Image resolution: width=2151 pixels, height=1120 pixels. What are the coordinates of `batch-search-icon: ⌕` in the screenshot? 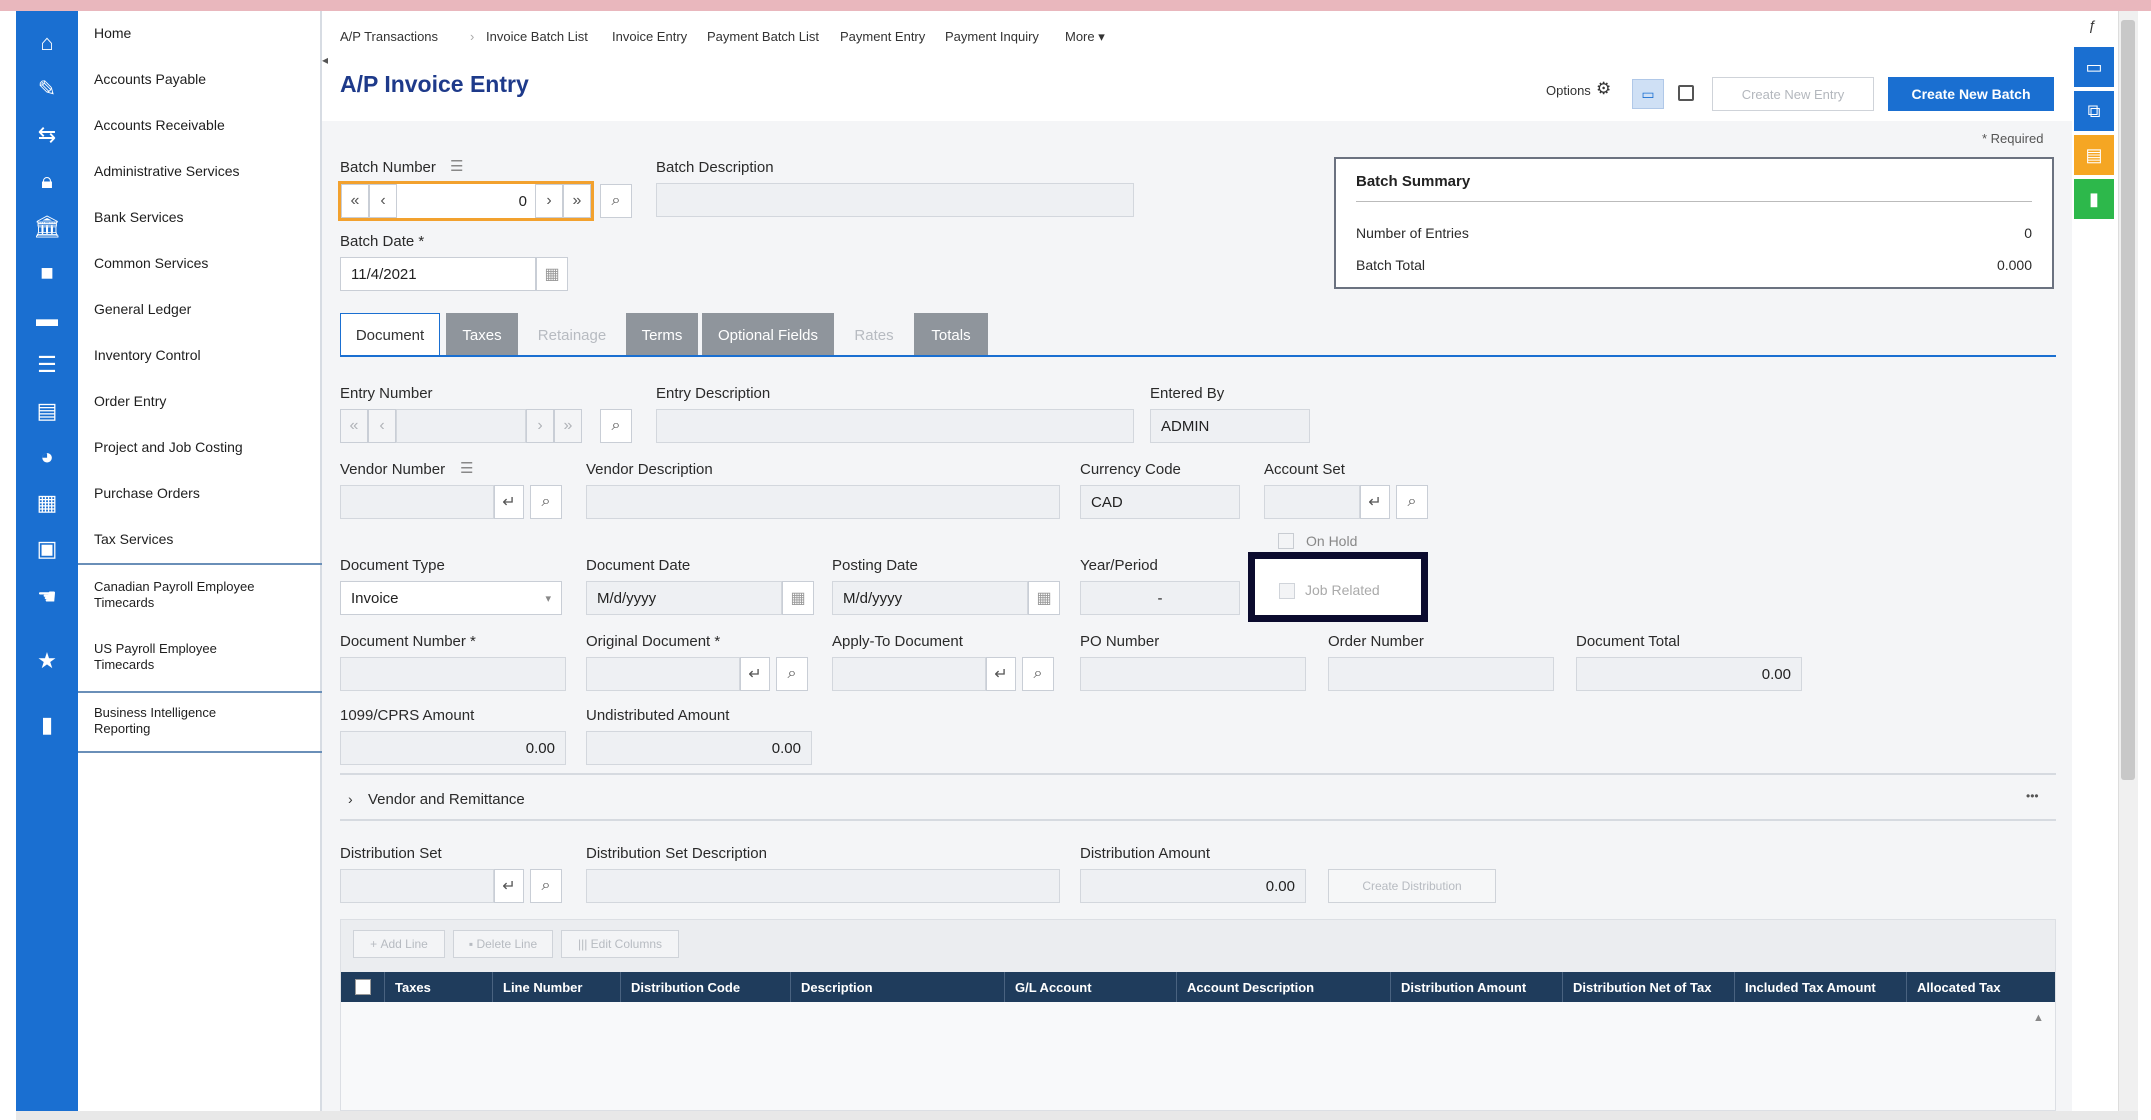 It's located at (616, 201).